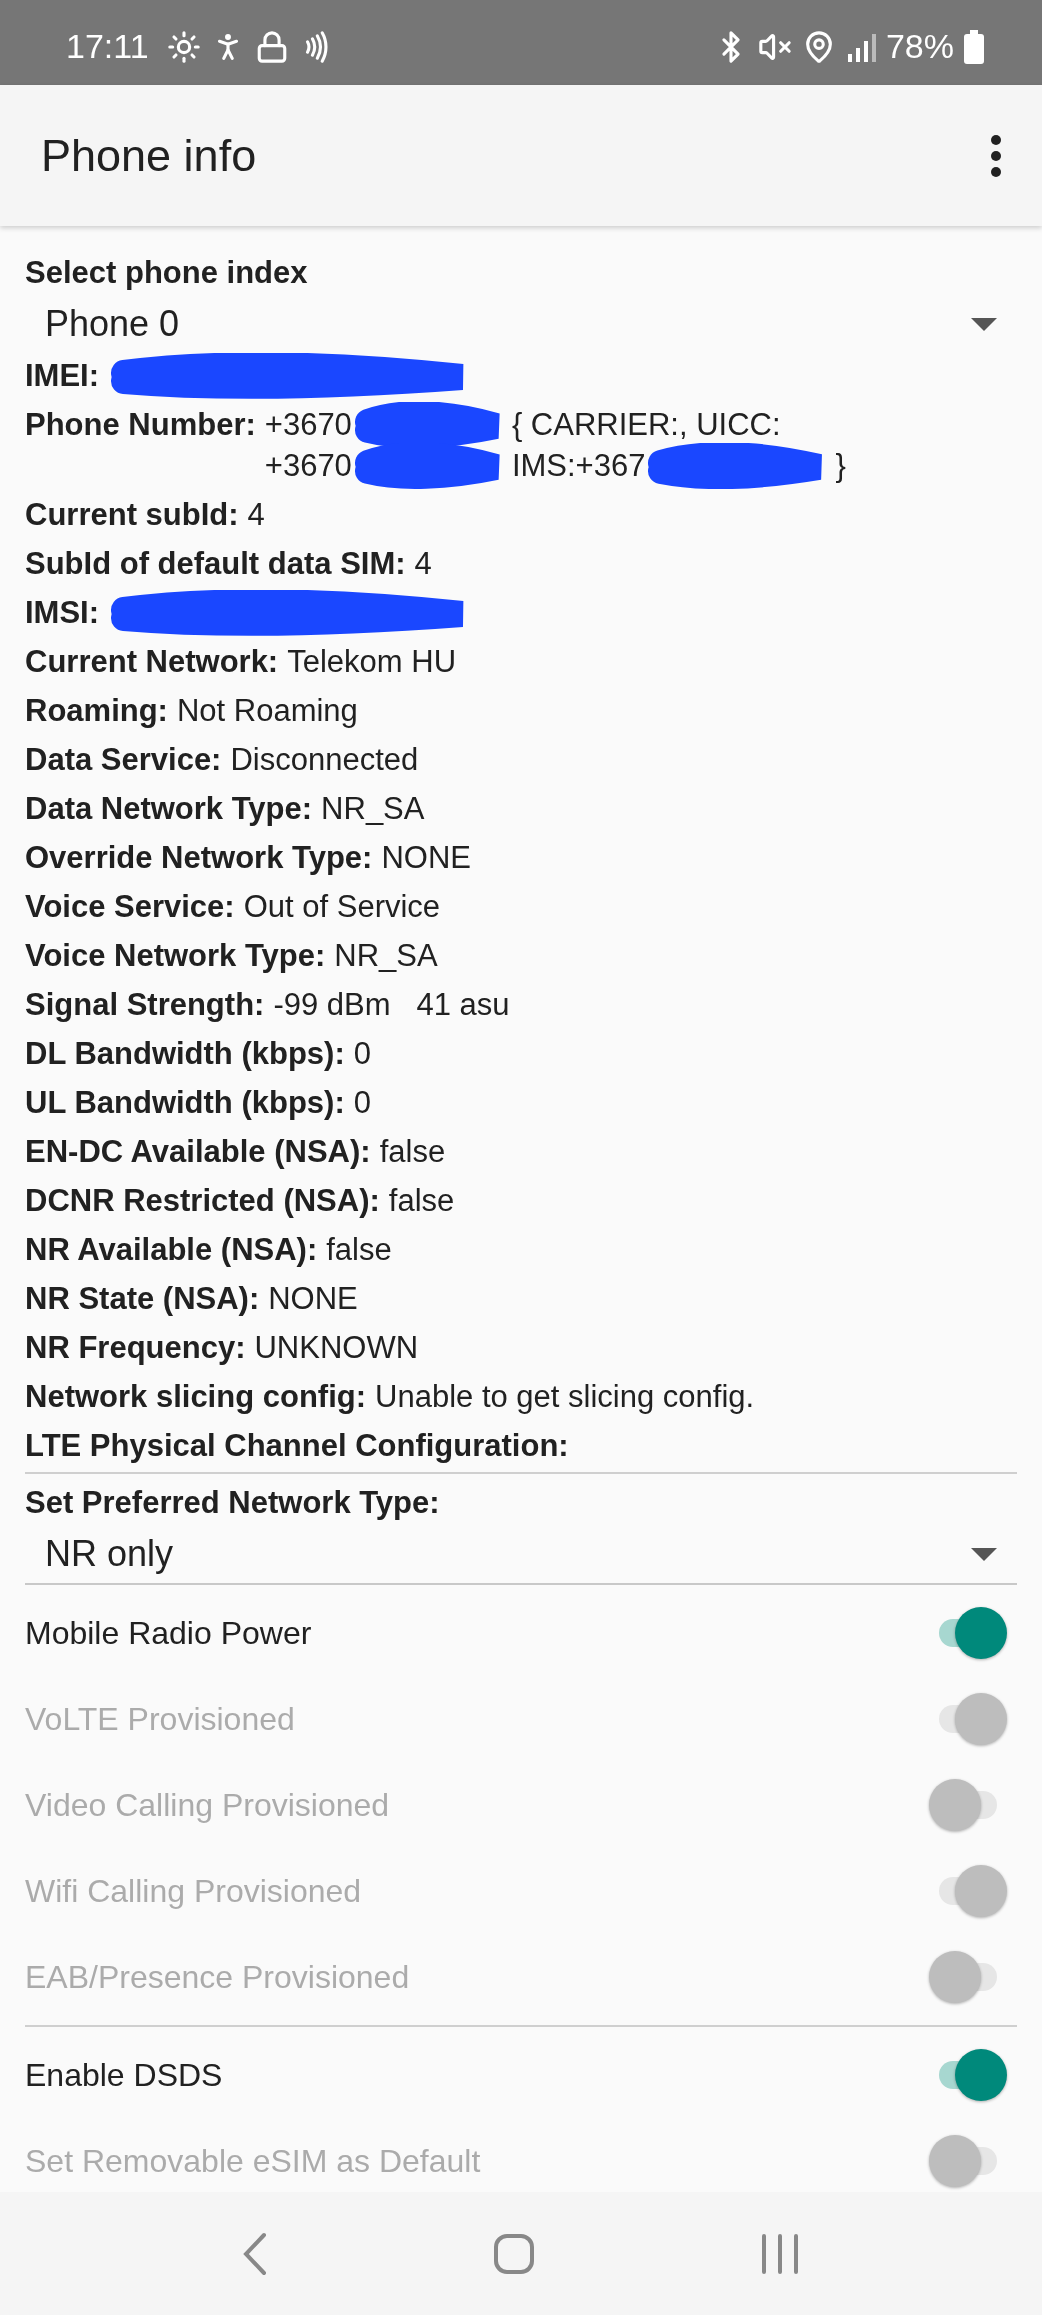 The height and width of the screenshot is (2315, 1042). Describe the element at coordinates (297, 1446) in the screenshot. I see `field-label: LTE Physical Channel Configuration:` at that location.